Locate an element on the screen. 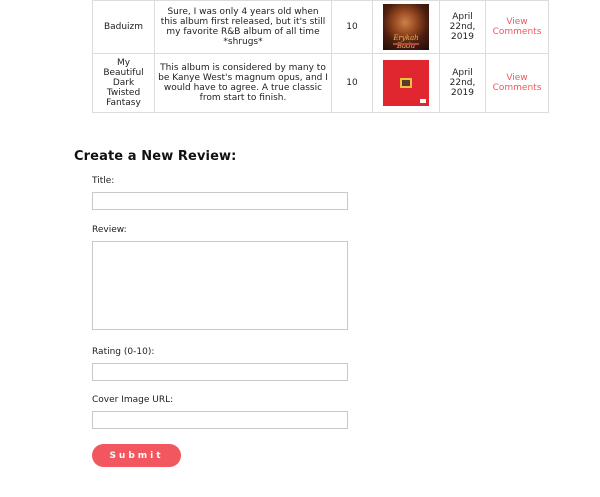 This screenshot has width=600, height=497. create-review-heading: Create a New Review: is located at coordinates (155, 156).